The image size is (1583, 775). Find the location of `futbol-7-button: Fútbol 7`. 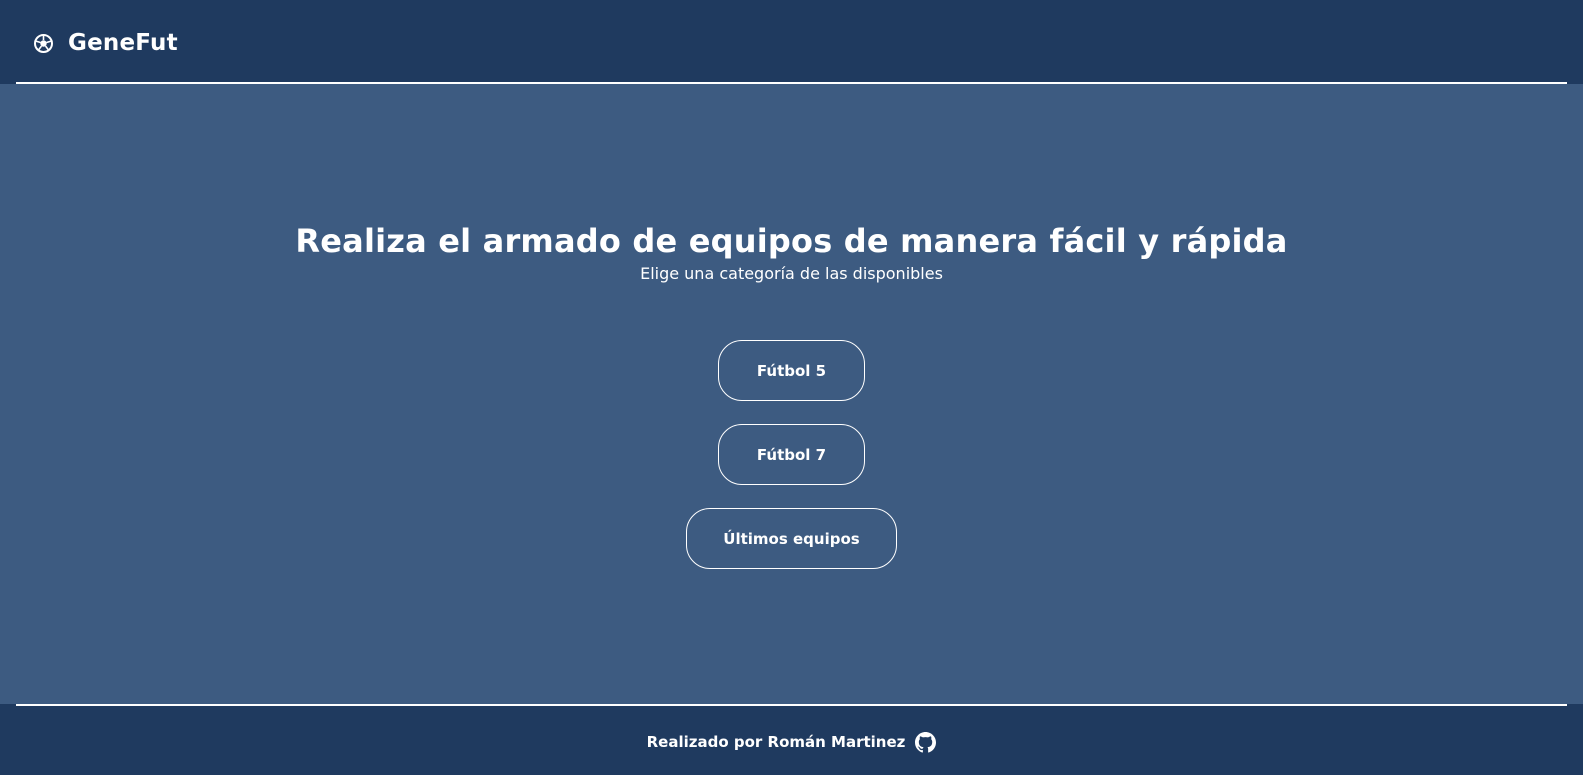

futbol-7-button: Fútbol 7 is located at coordinates (791, 454).